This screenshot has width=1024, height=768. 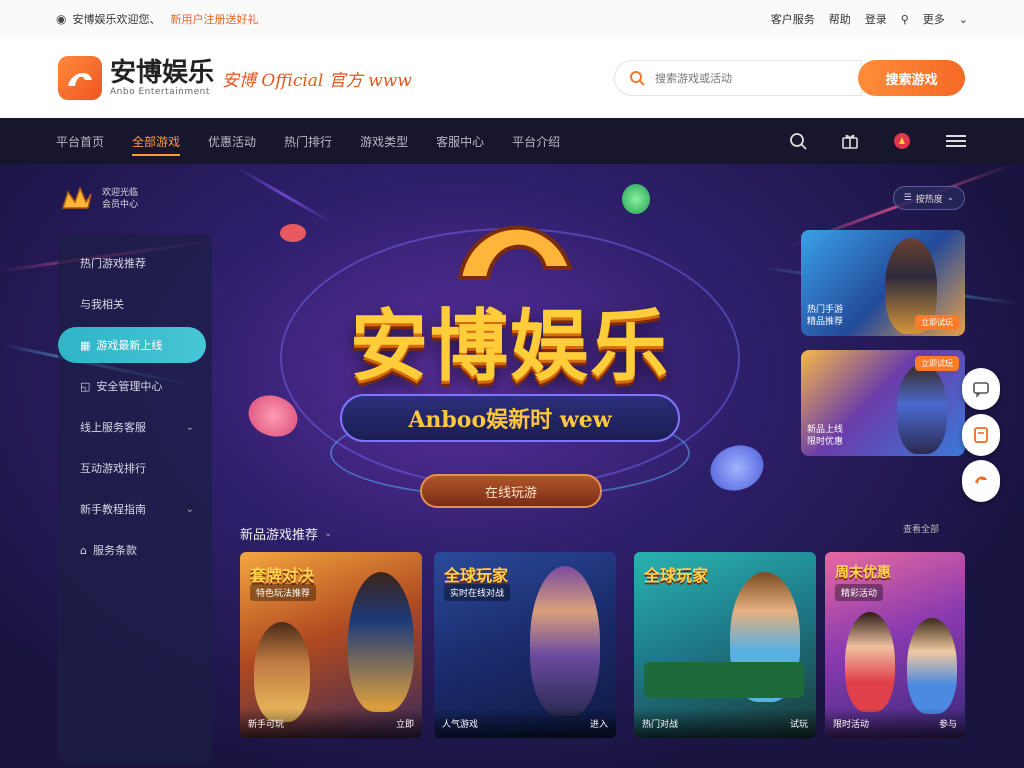 What do you see at coordinates (895, 723) in the screenshot?
I see `game-card-footer: 限时活动 参与` at bounding box center [895, 723].